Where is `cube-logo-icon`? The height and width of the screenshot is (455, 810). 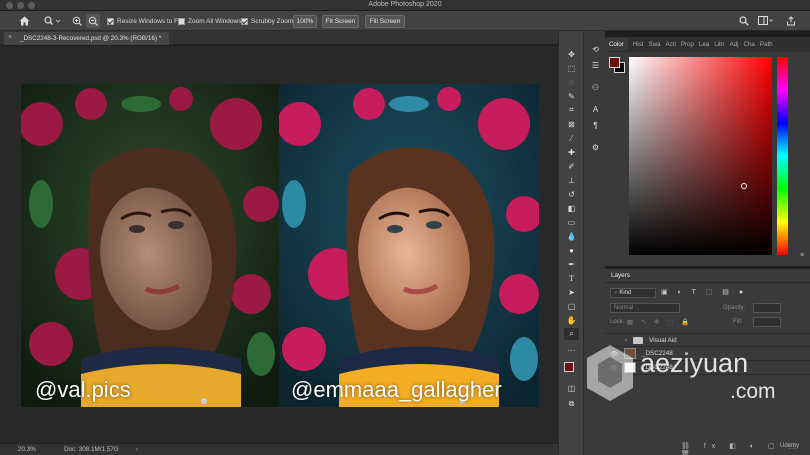
cube-logo-icon is located at coordinates (610, 373).